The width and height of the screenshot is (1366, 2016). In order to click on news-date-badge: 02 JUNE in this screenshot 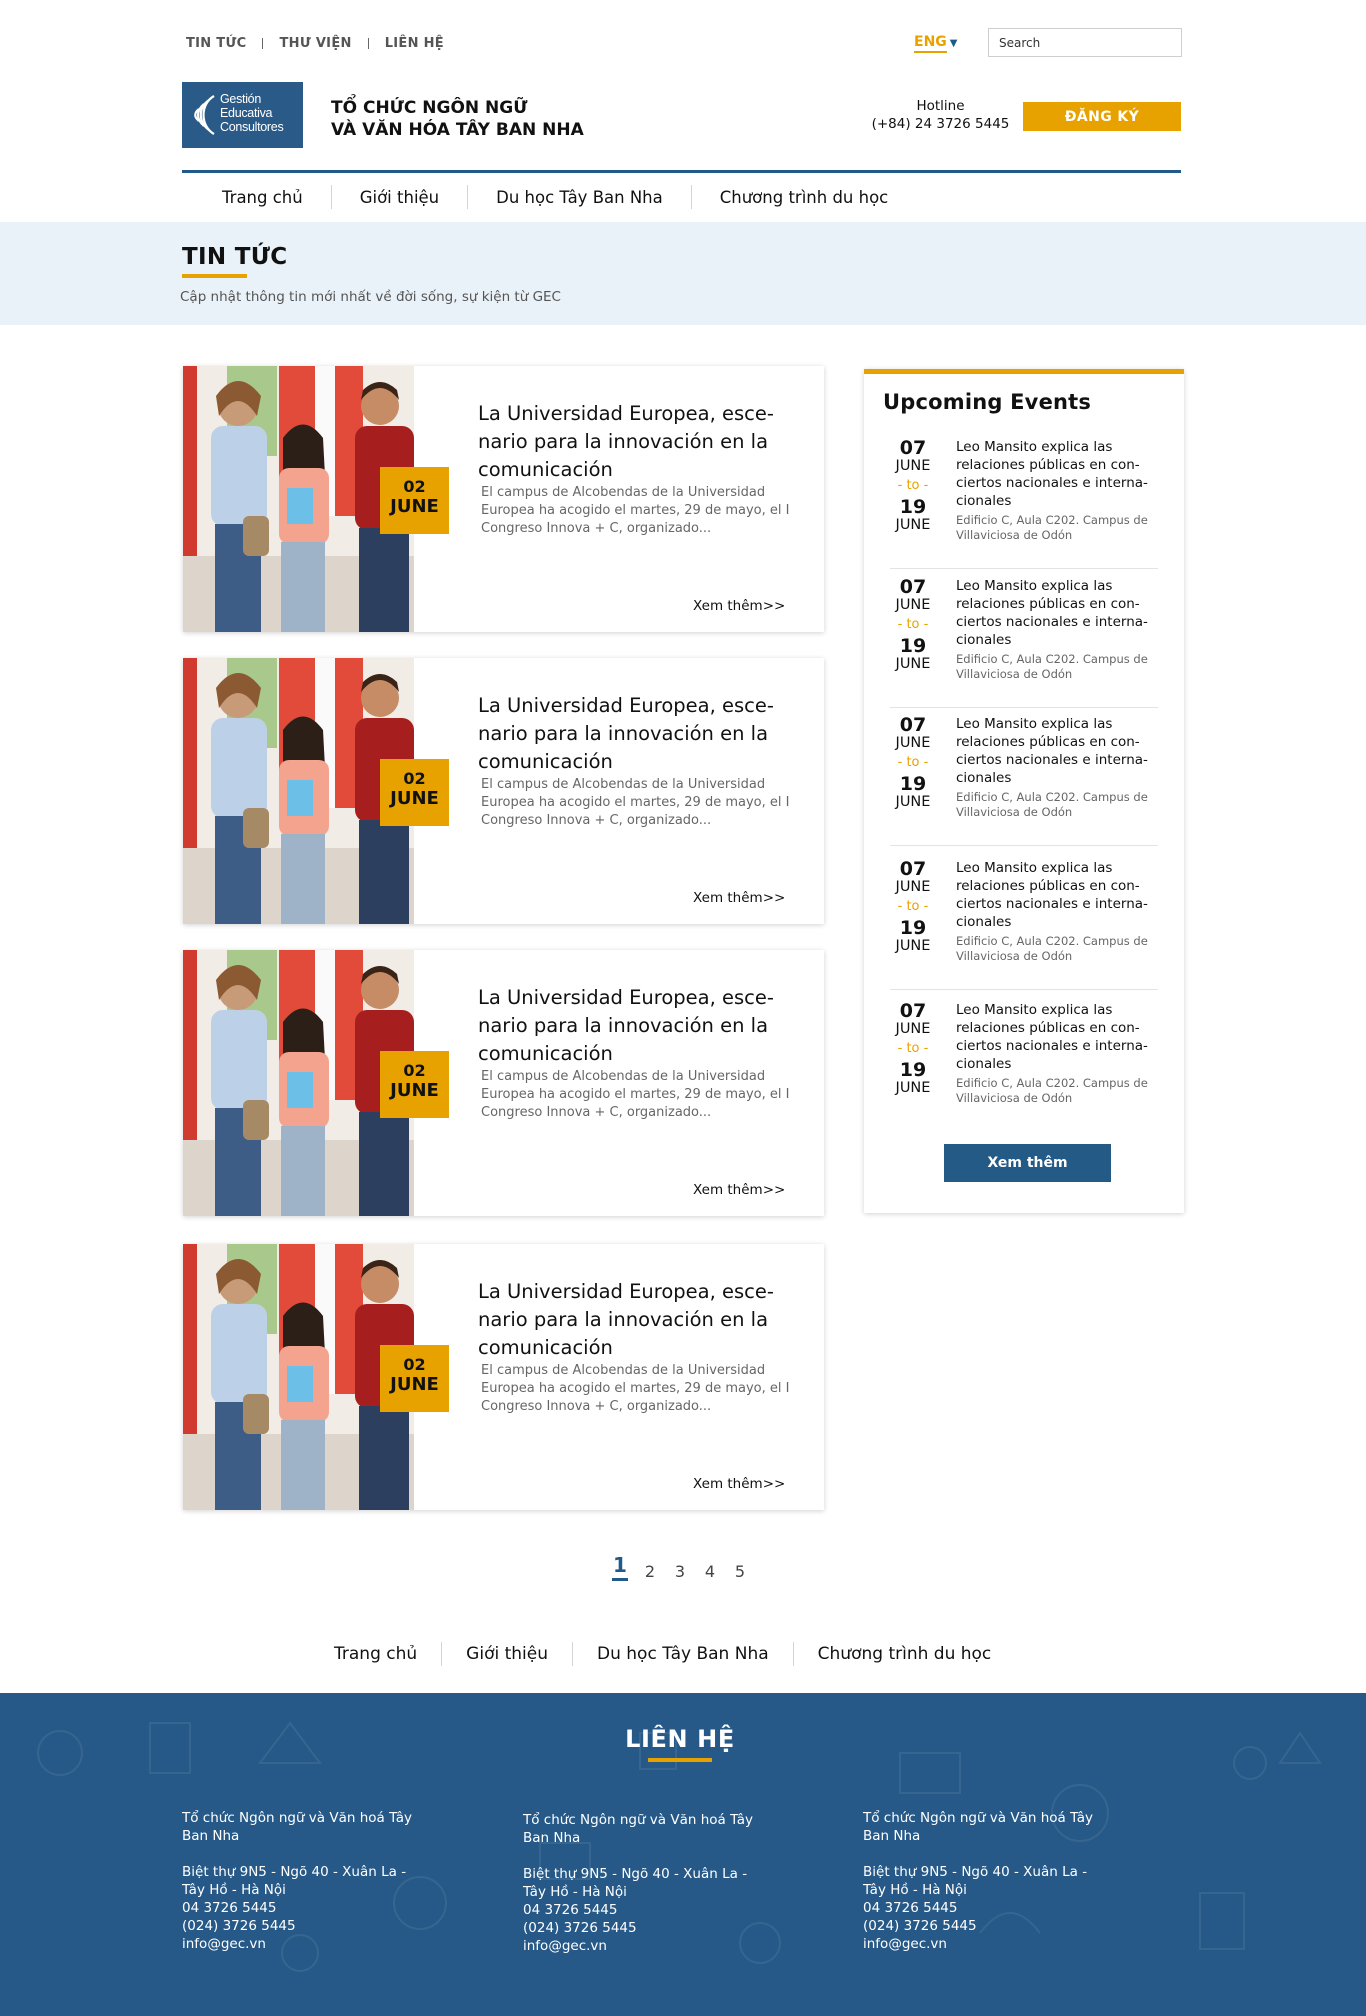, I will do `click(414, 500)`.